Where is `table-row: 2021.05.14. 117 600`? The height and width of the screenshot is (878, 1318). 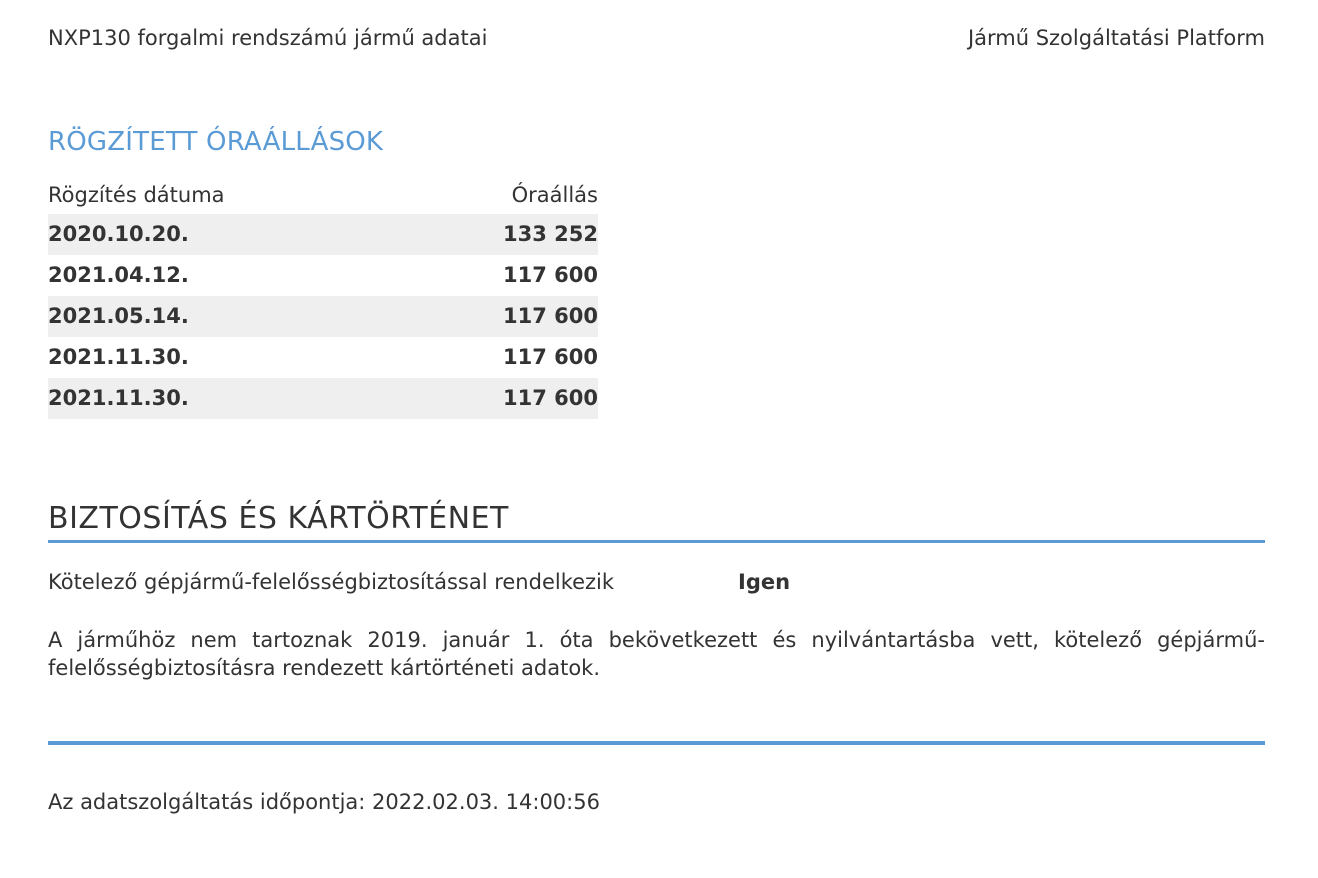 table-row: 2021.05.14. 117 600 is located at coordinates (323, 316).